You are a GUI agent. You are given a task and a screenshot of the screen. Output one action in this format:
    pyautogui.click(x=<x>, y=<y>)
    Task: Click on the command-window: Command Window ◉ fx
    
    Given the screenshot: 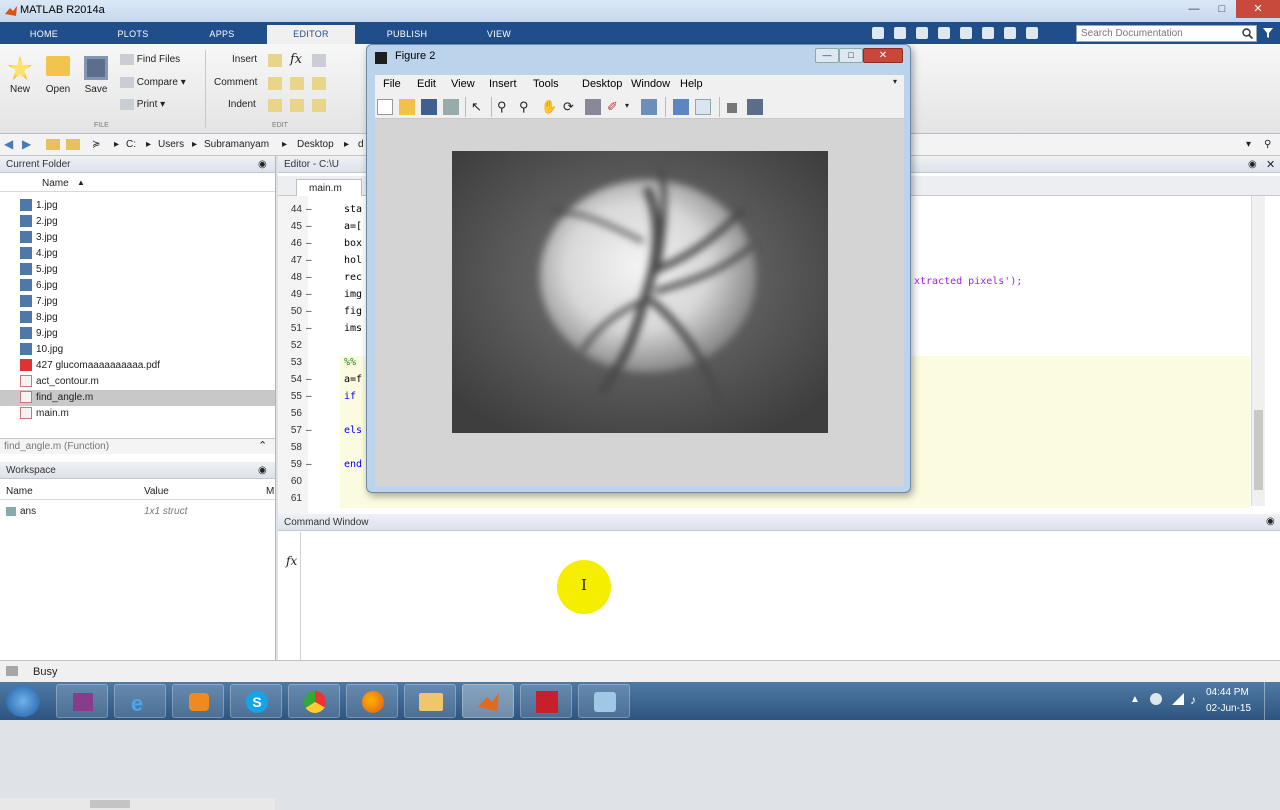 What is the action you would take?
    pyautogui.click(x=779, y=587)
    